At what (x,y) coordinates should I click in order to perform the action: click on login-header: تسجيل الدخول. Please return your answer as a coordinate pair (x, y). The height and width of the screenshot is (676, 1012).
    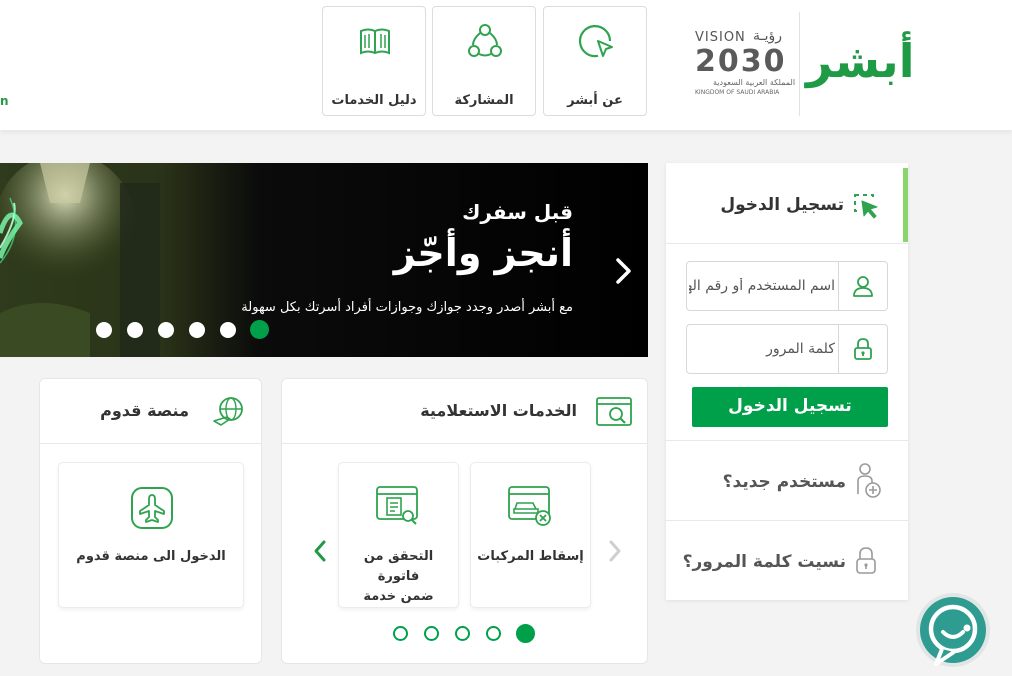
    Looking at the image, I should click on (787, 203).